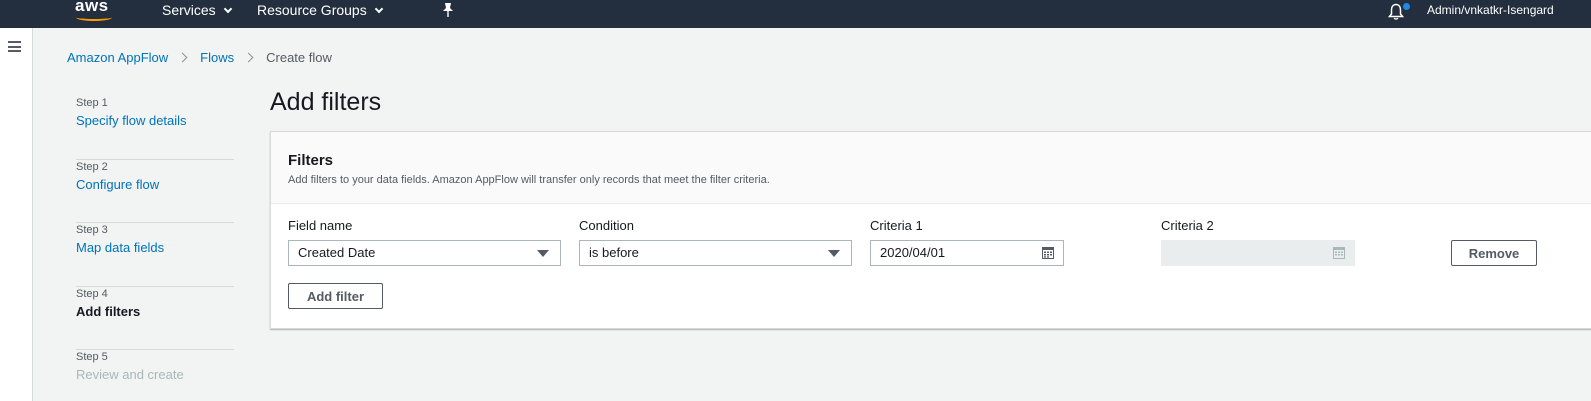 The height and width of the screenshot is (401, 1591). What do you see at coordinates (311, 160) in the screenshot?
I see `panel-title: Filters` at bounding box center [311, 160].